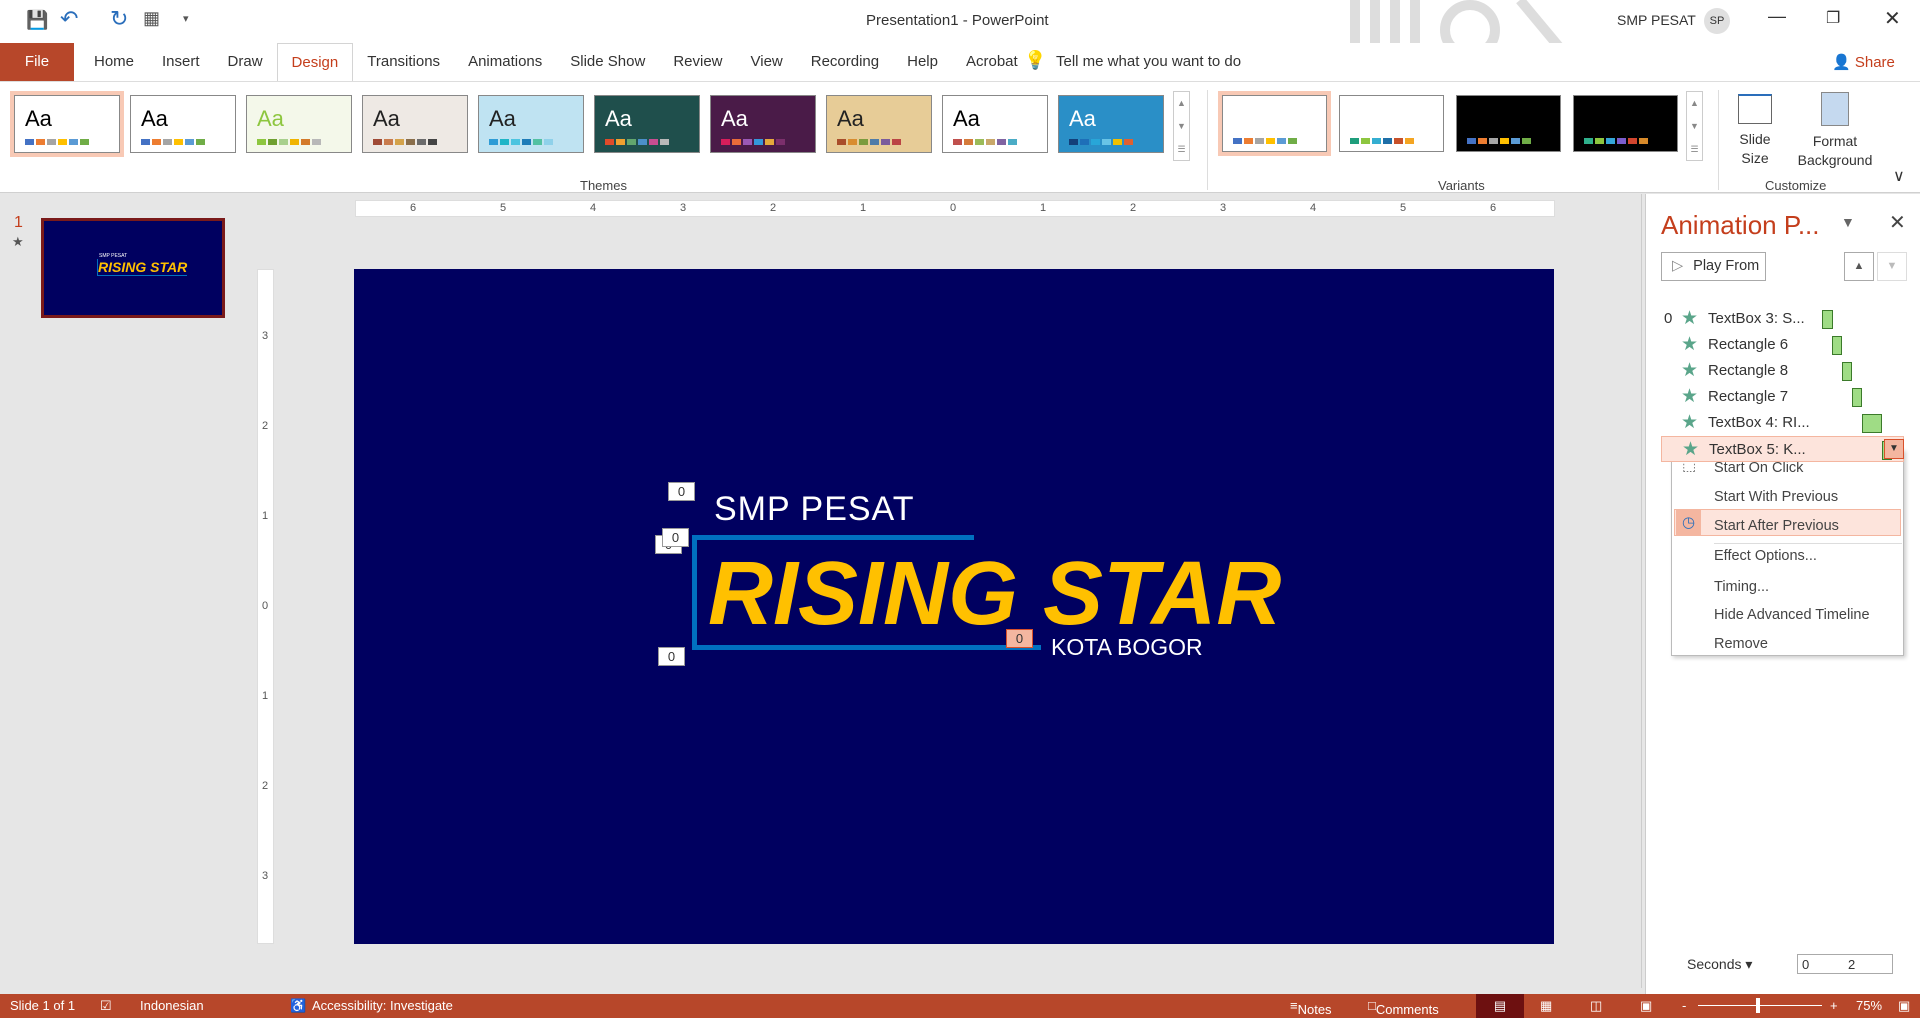 Image resolution: width=1920 pixels, height=1018 pixels. Describe the element at coordinates (1111, 124) in the screenshot. I see `theme-thumbnail-10: Aa` at that location.